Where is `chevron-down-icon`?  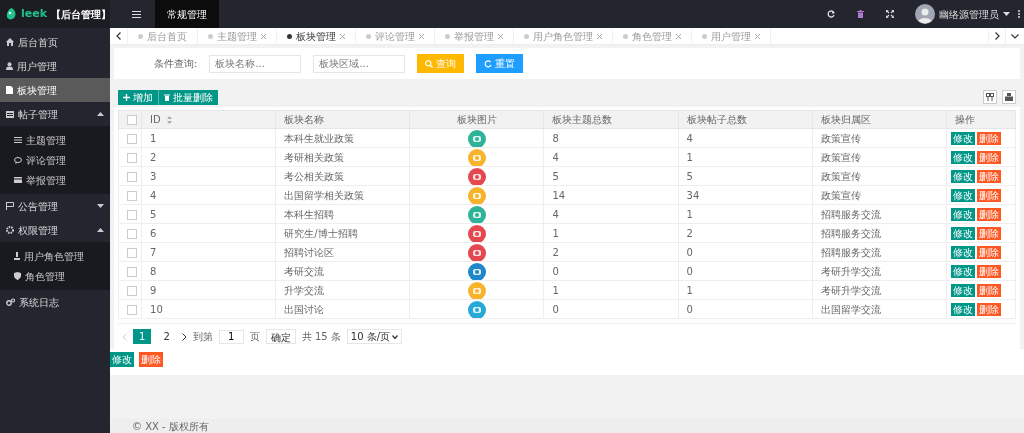 chevron-down-icon is located at coordinates (1015, 36).